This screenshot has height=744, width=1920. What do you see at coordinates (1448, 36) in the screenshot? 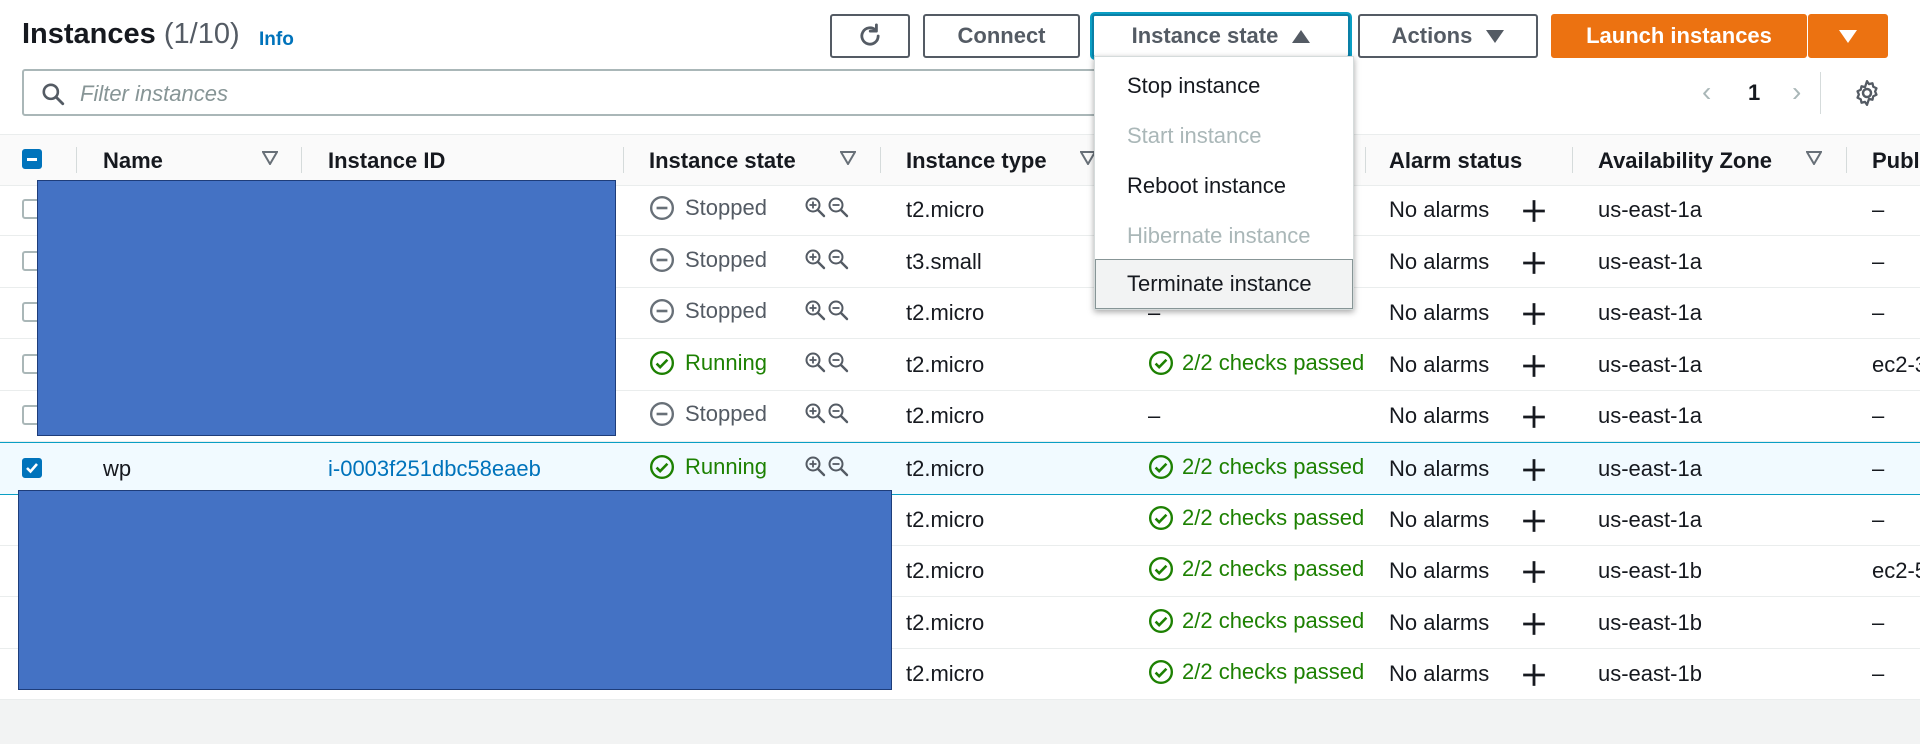
I see `actions-button: Actions` at bounding box center [1448, 36].